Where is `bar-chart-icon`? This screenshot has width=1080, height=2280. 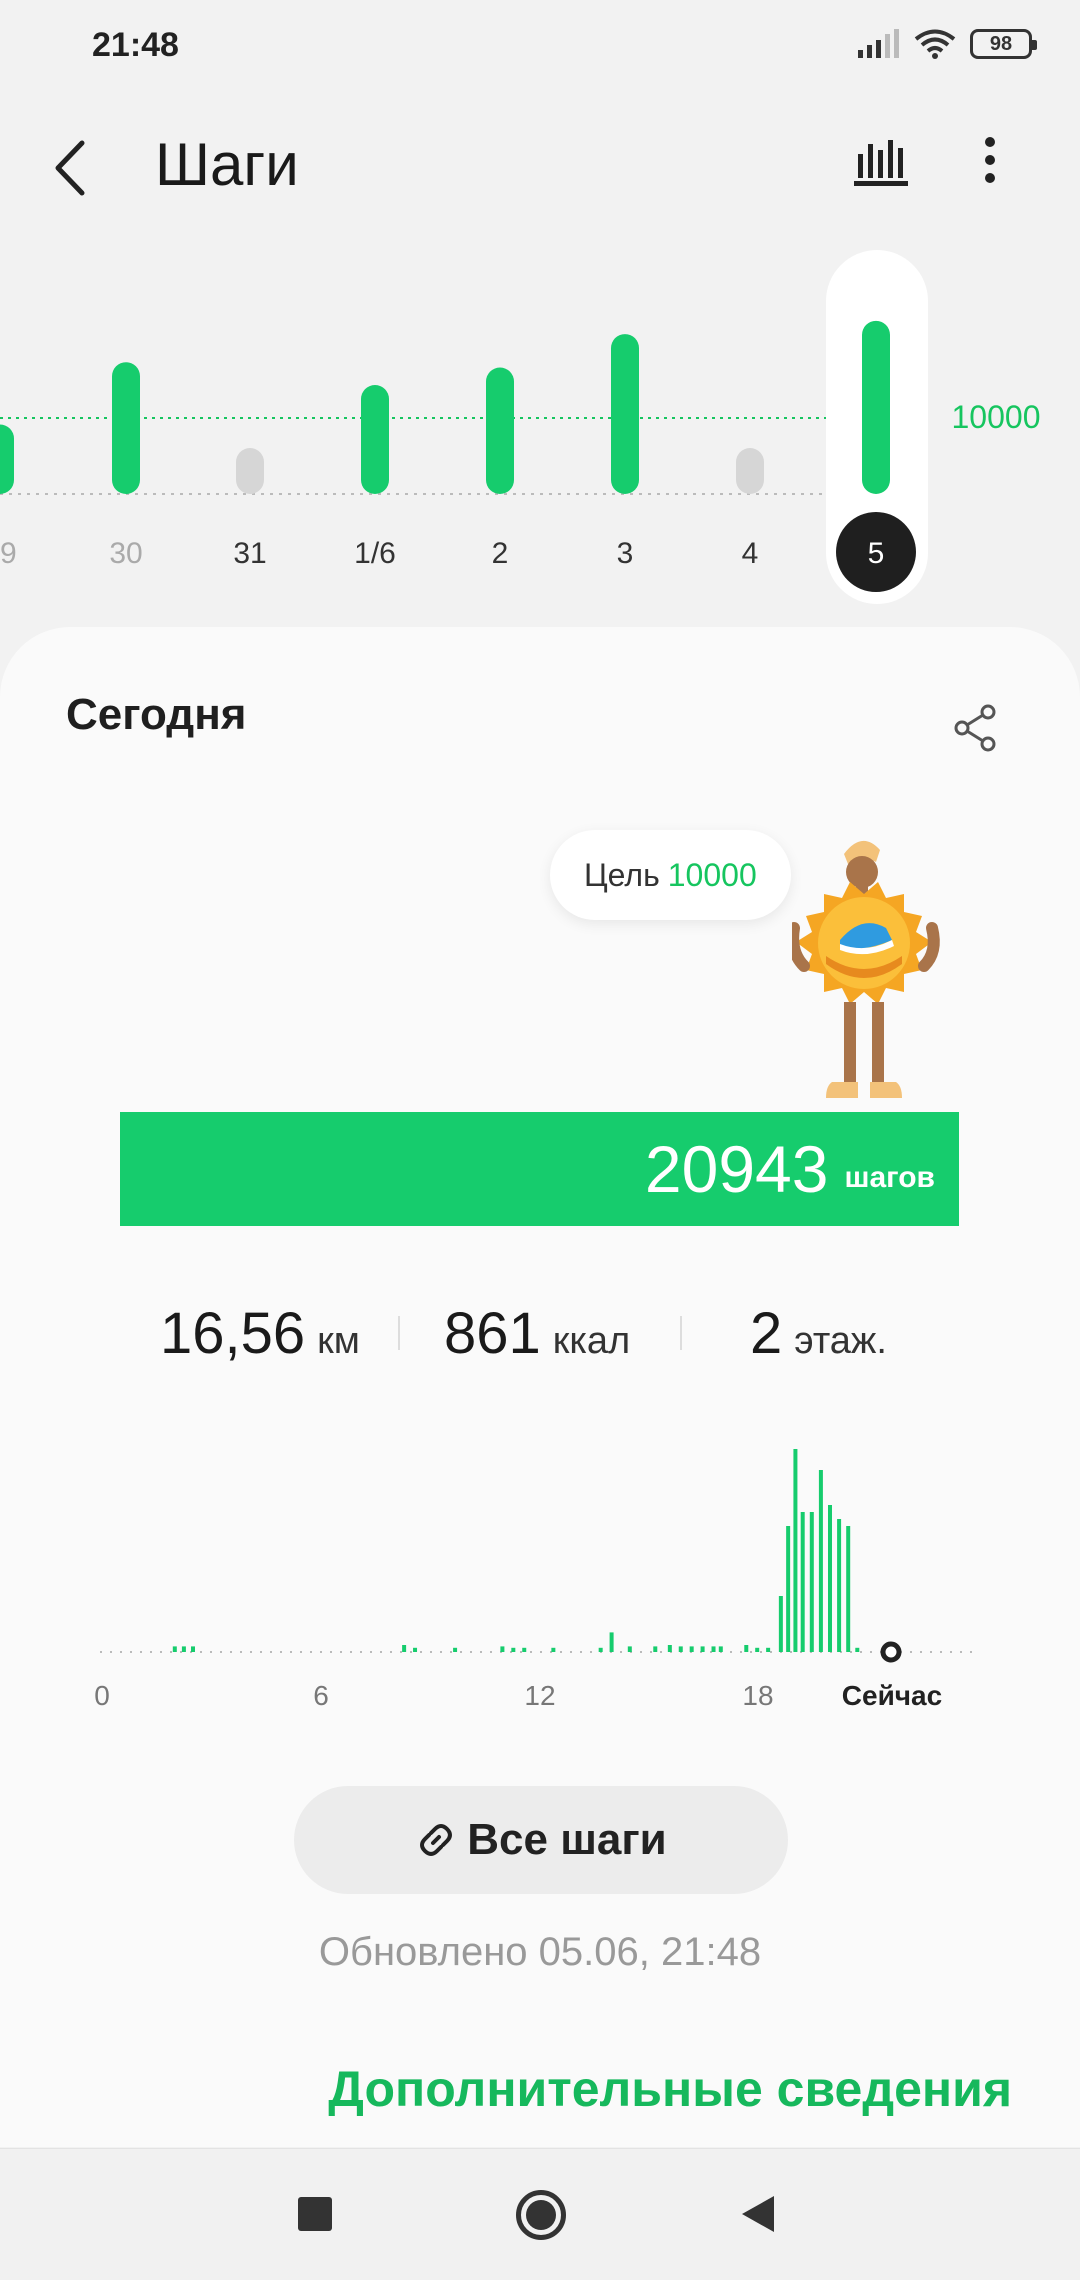
bar-chart-icon is located at coordinates (881, 163).